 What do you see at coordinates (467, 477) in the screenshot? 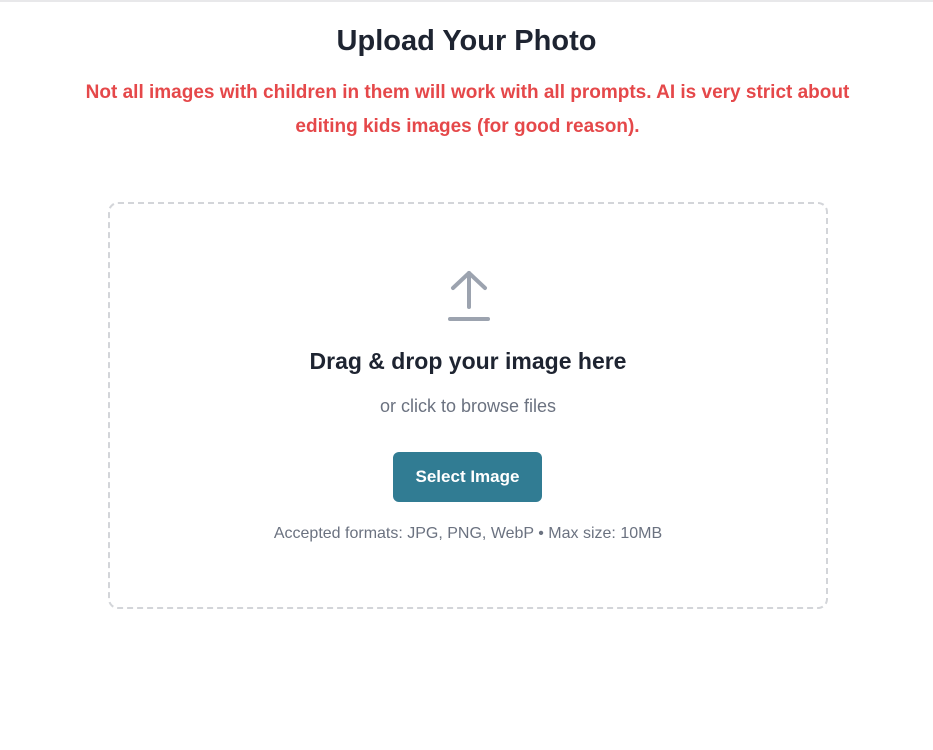
I see `select-image-button: Select Image` at bounding box center [467, 477].